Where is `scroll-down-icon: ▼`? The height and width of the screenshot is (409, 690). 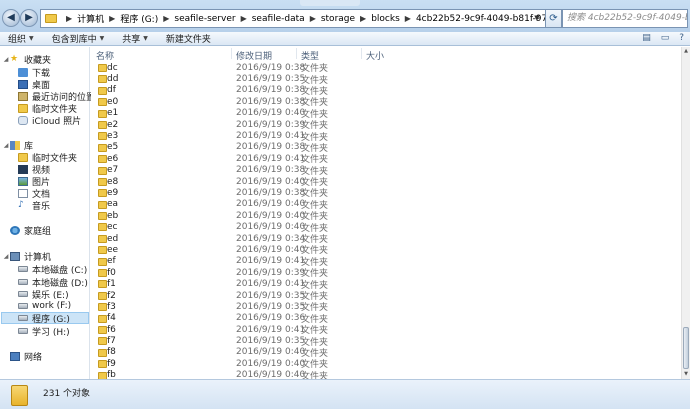 scroll-down-icon: ▼ is located at coordinates (686, 374).